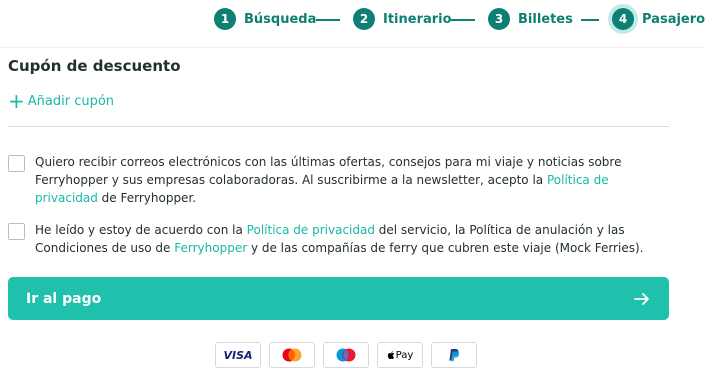  I want to click on step-number: 1, so click(225, 19).